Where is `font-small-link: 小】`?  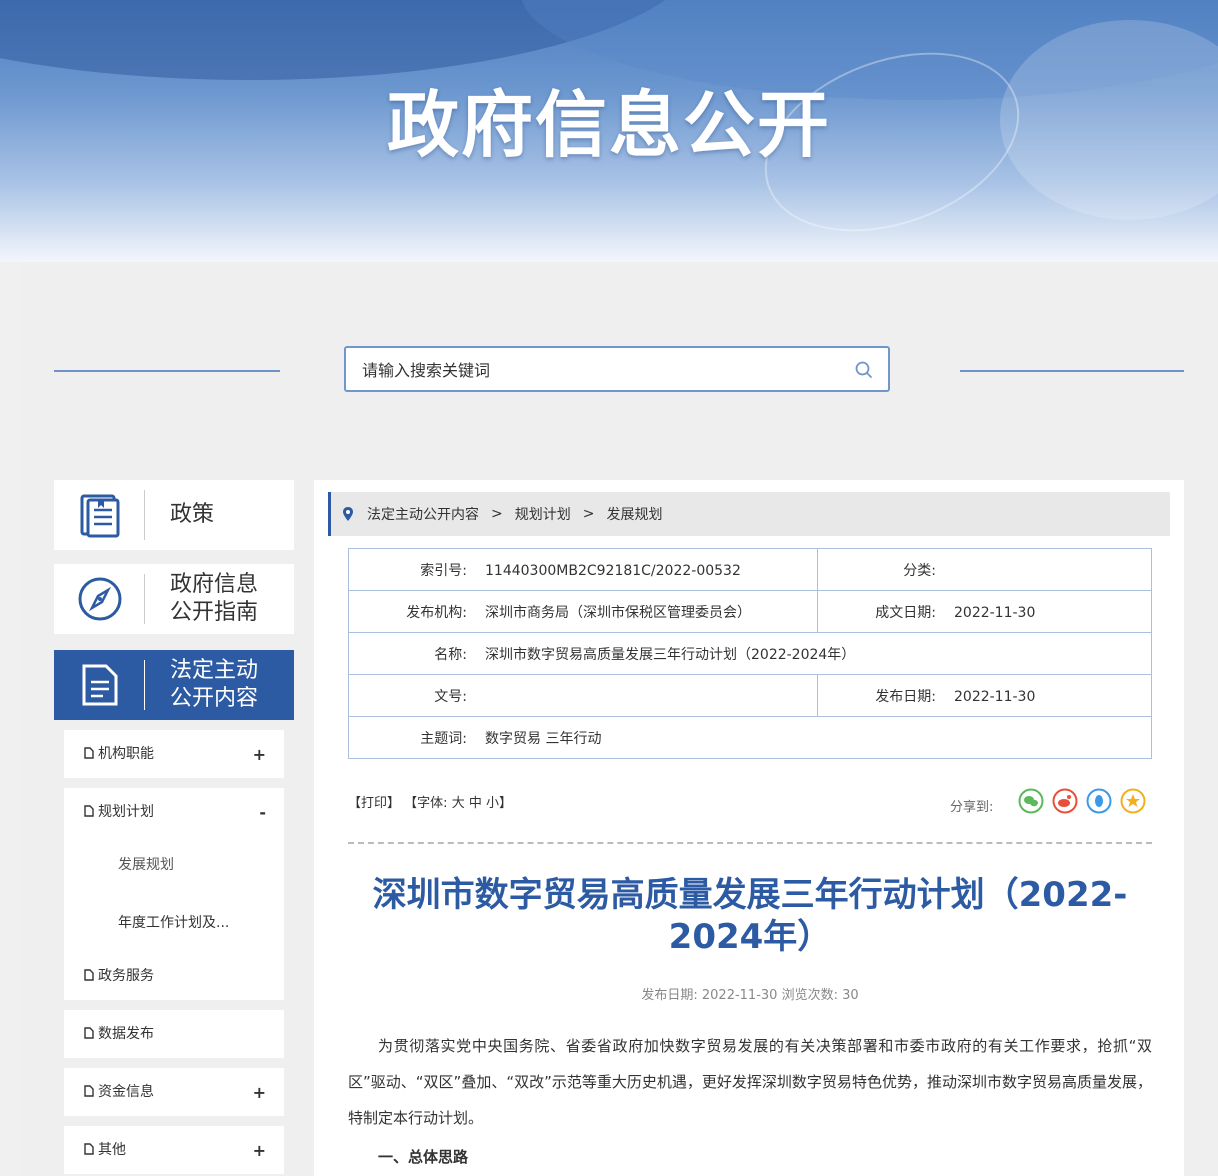 font-small-link: 小】 is located at coordinates (499, 803).